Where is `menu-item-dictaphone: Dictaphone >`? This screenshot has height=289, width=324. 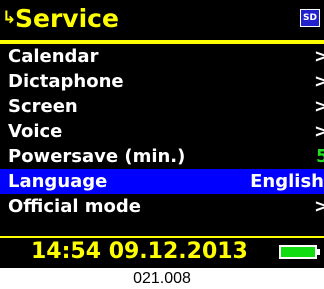
menu-item-dictaphone: Dictaphone > is located at coordinates (162, 81).